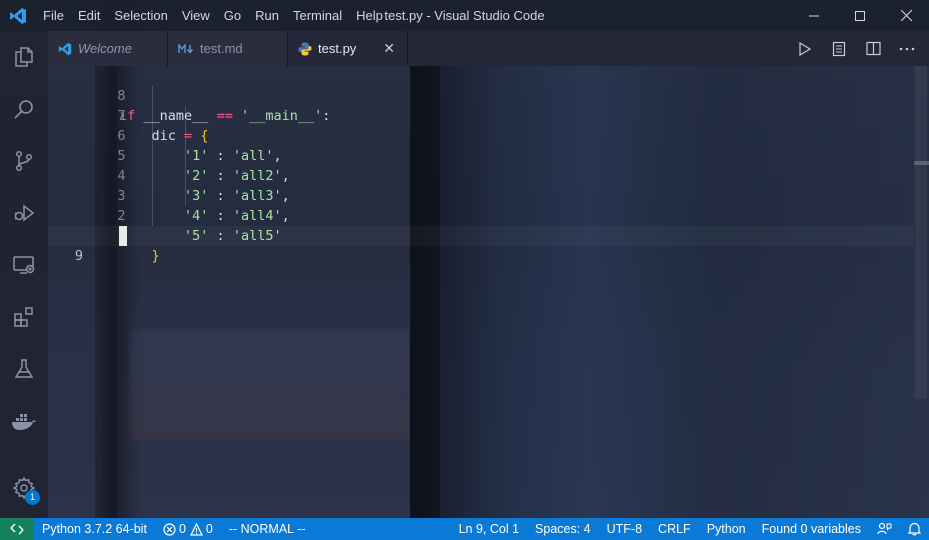 The height and width of the screenshot is (540, 929). Describe the element at coordinates (267, 15) in the screenshot. I see `menu-run: Run` at that location.